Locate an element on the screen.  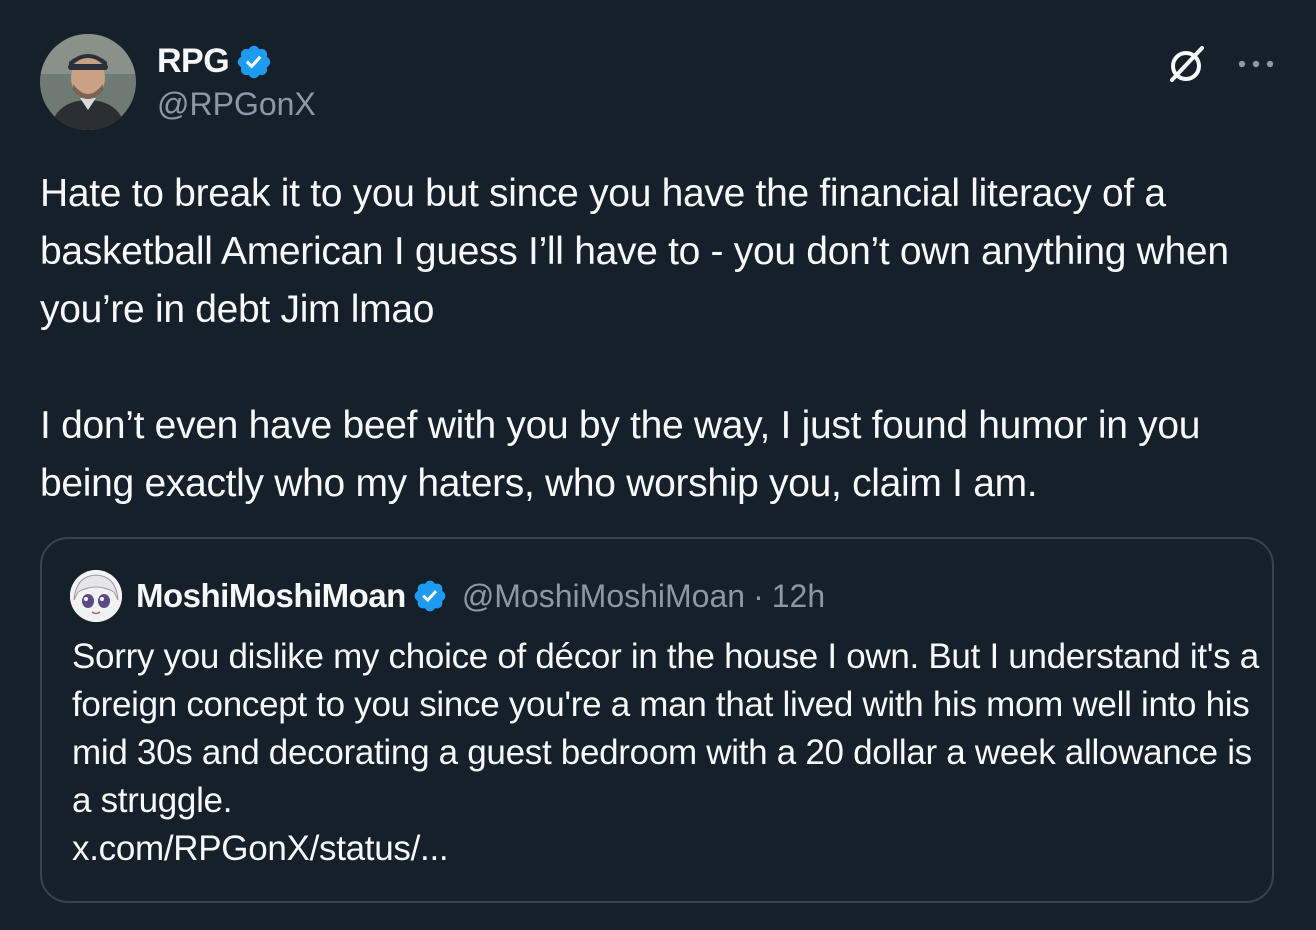
quoted-author-avatar is located at coordinates (96, 596).